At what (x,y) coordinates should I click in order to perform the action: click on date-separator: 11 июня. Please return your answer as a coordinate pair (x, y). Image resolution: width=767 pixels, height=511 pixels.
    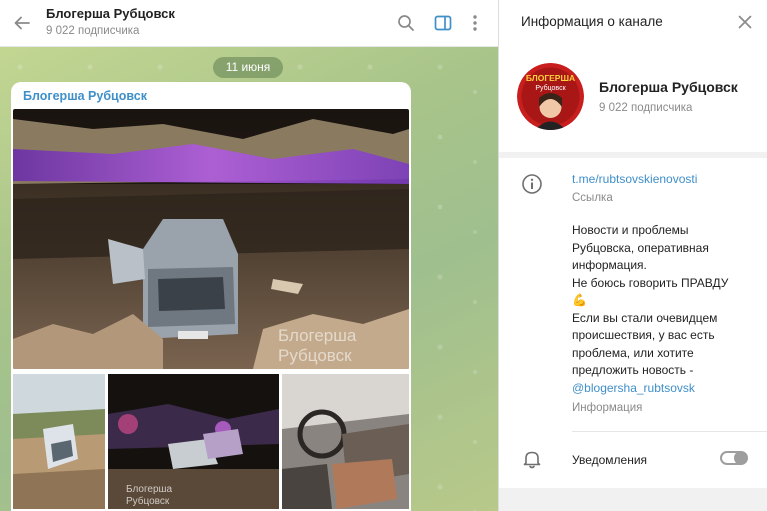
    Looking at the image, I should click on (248, 67).